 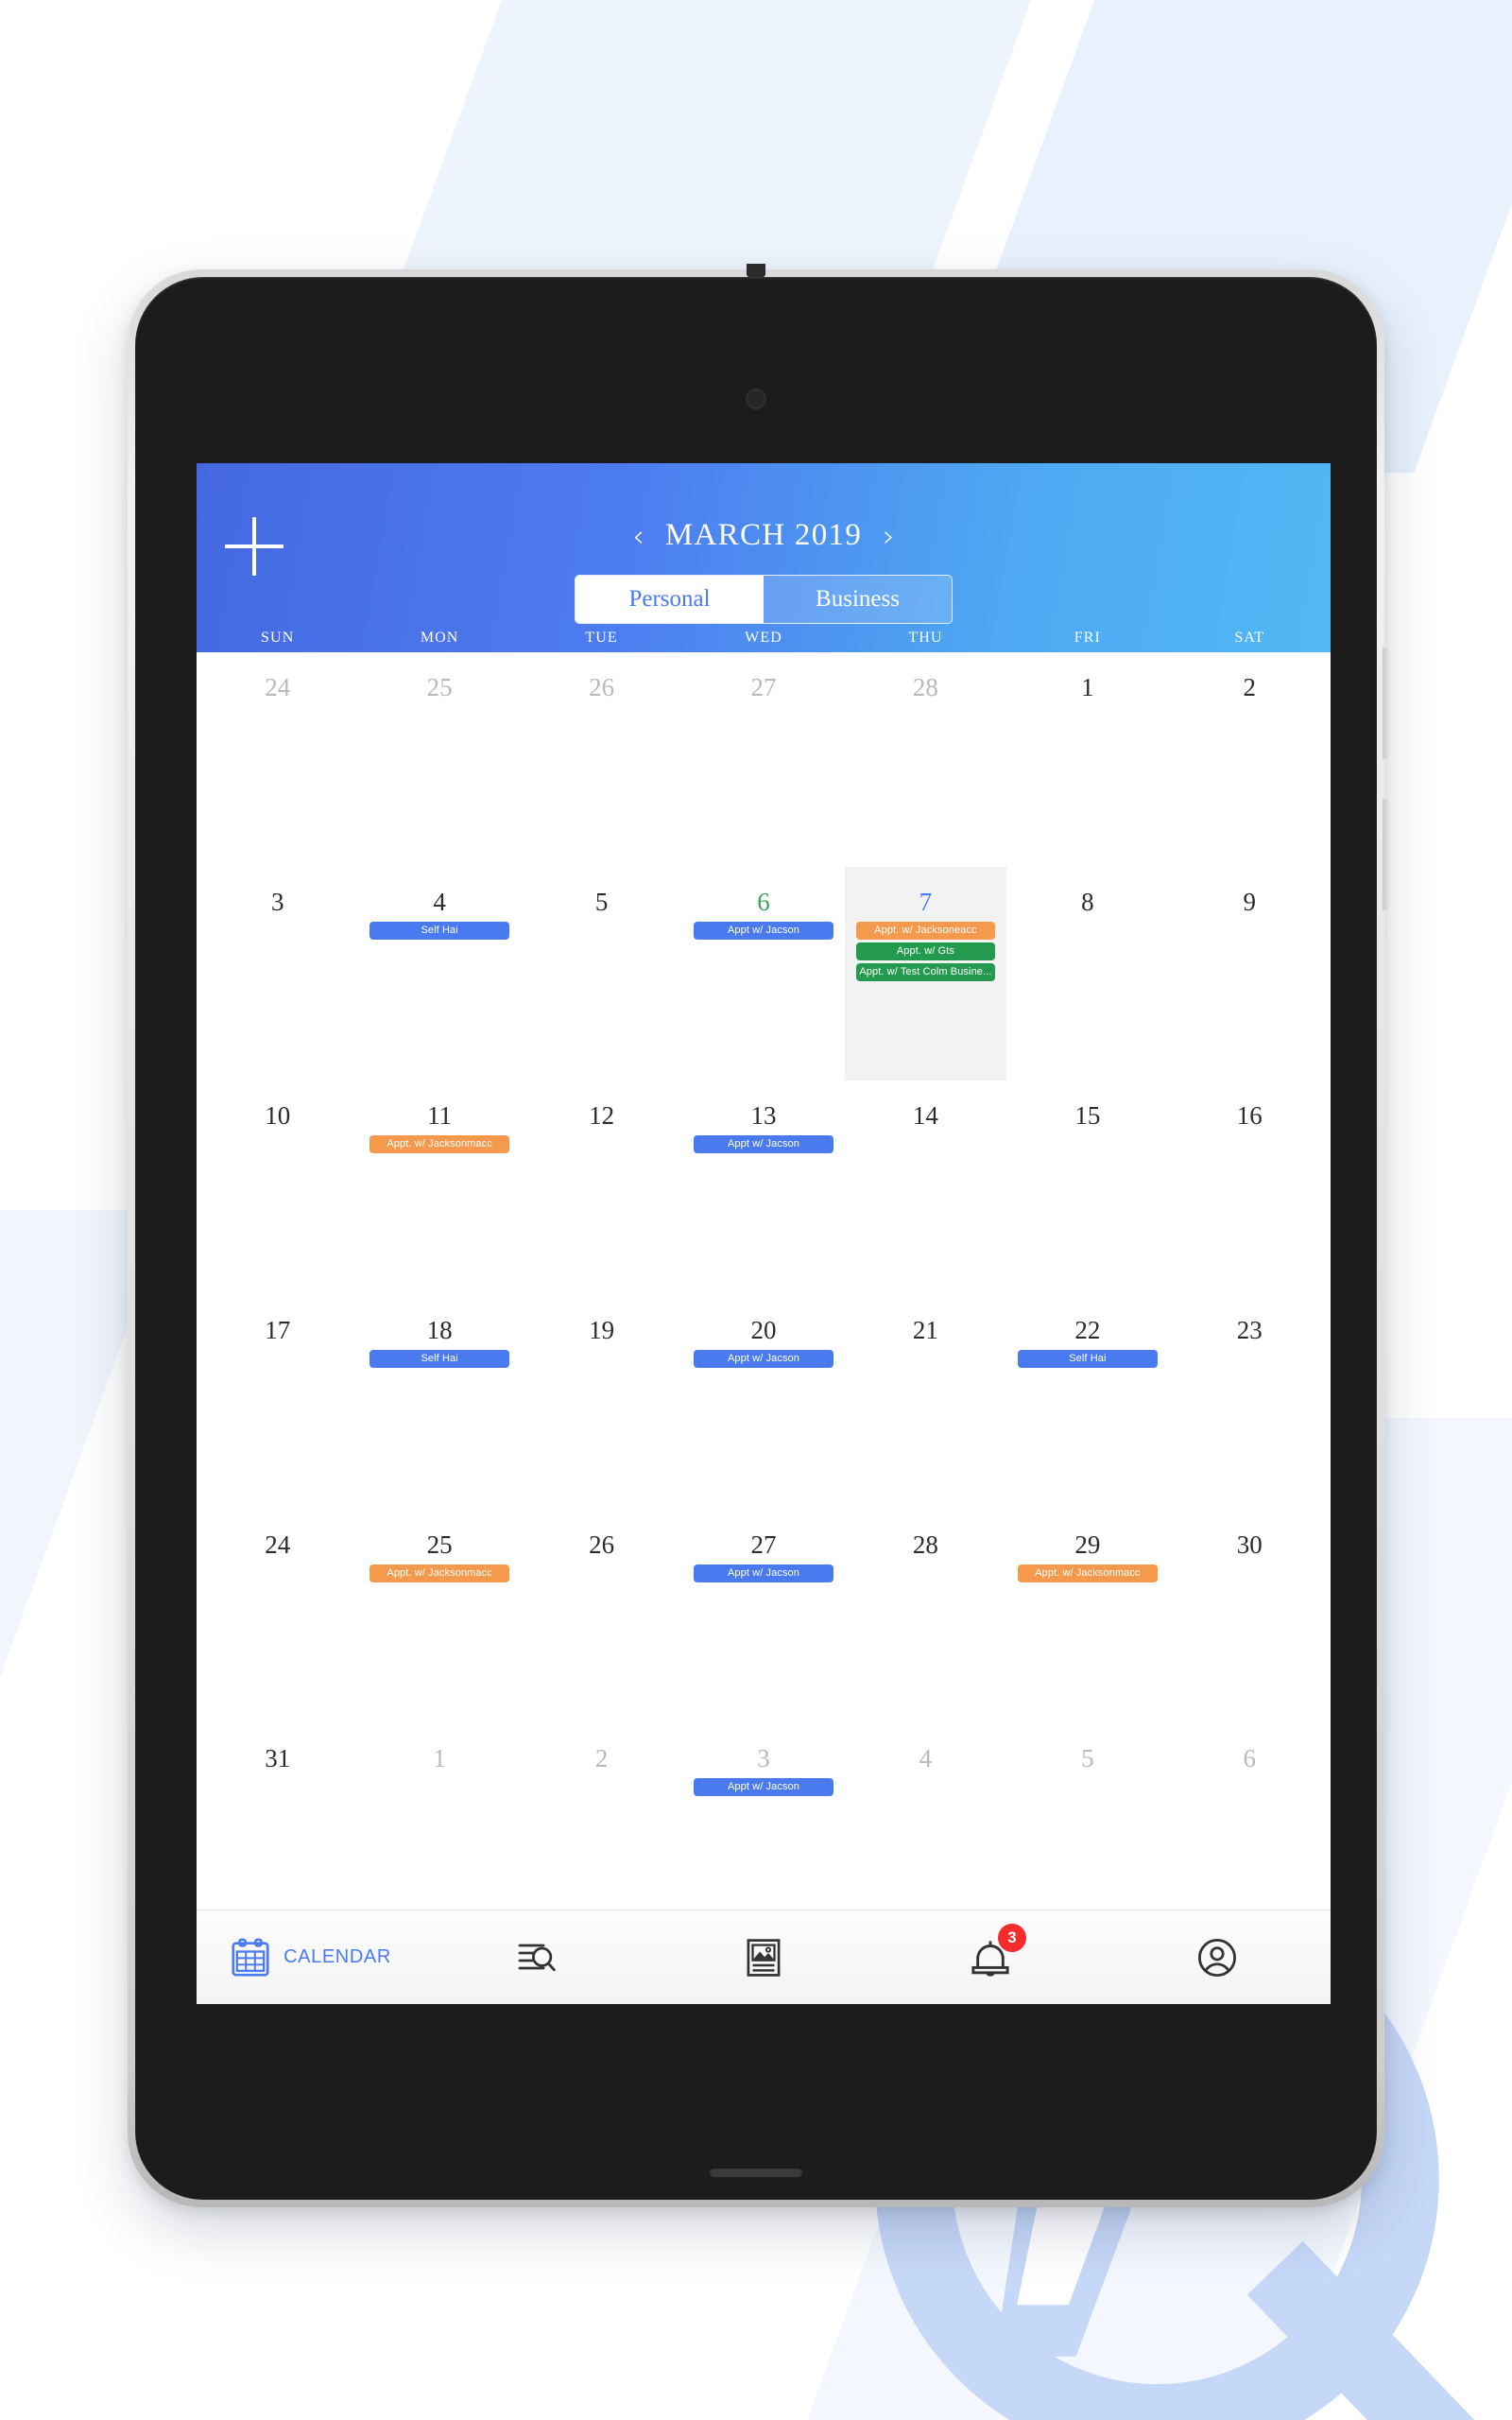 I want to click on nav-item-profile, so click(x=1217, y=1957).